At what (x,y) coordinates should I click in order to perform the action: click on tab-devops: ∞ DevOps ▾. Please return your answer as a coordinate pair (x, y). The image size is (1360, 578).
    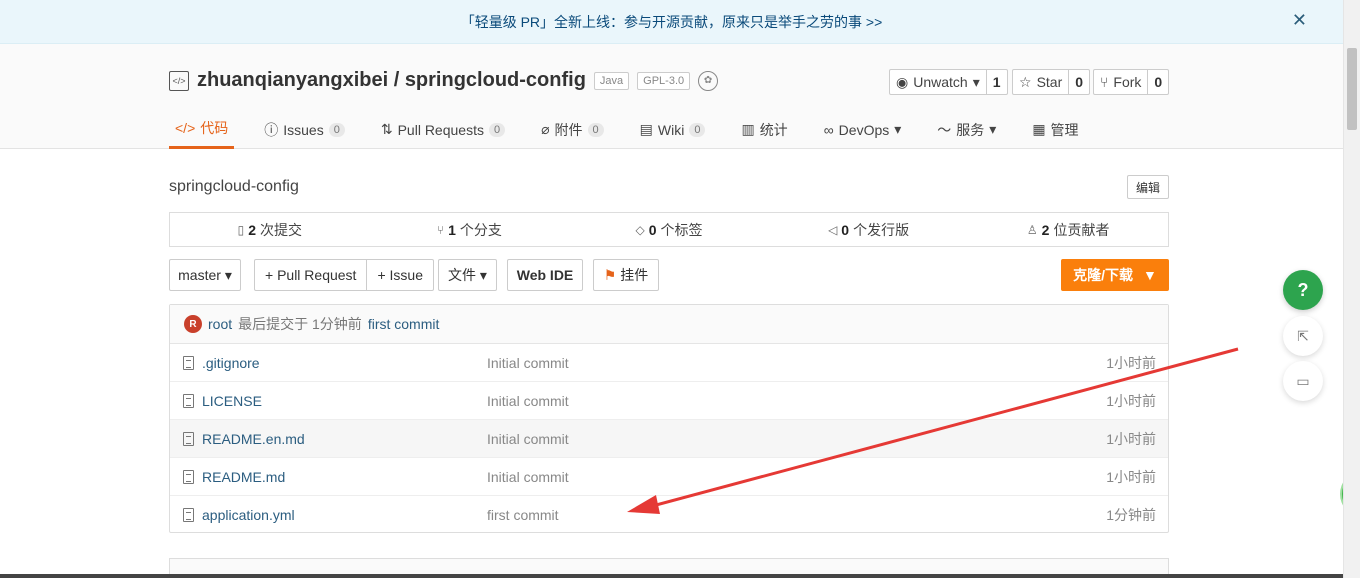
    Looking at the image, I should click on (863, 129).